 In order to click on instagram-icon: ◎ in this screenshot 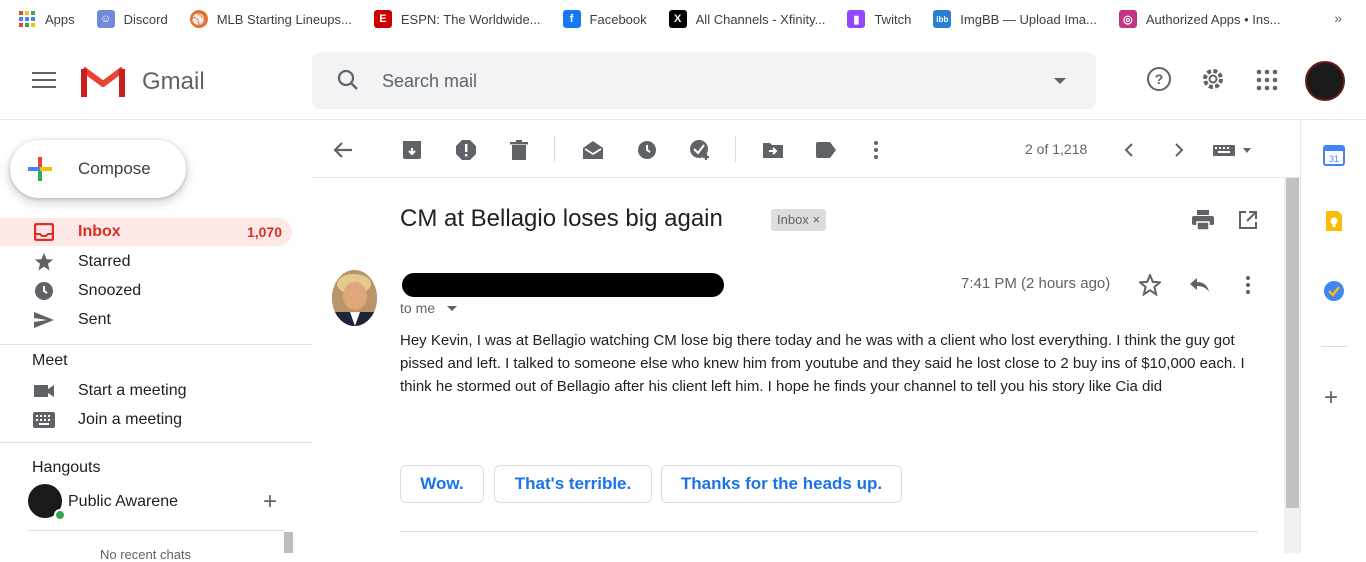, I will do `click(1127, 19)`.